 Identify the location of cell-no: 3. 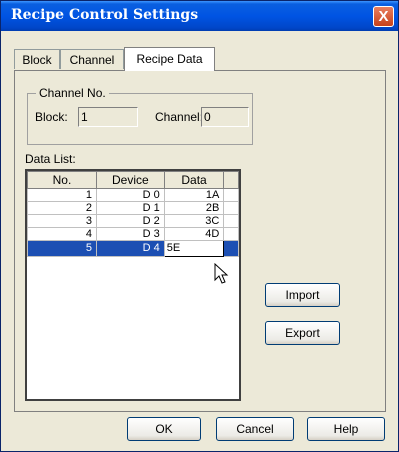
(62, 221).